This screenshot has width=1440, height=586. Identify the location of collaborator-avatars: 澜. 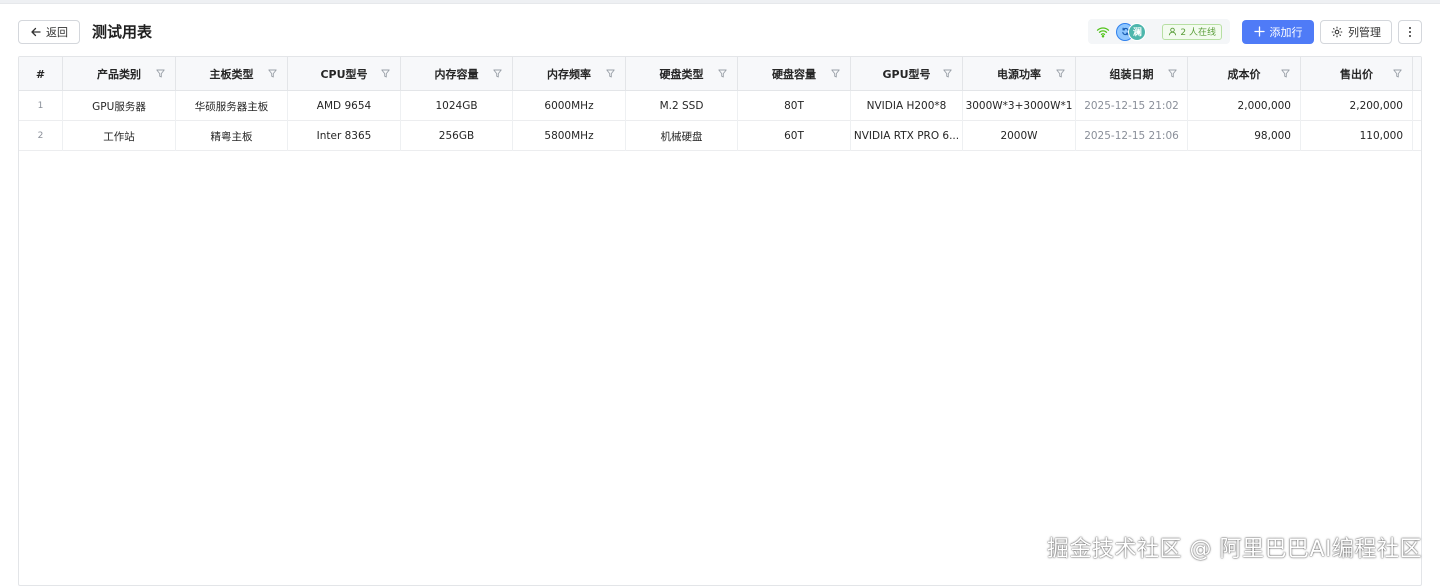
(1131, 32).